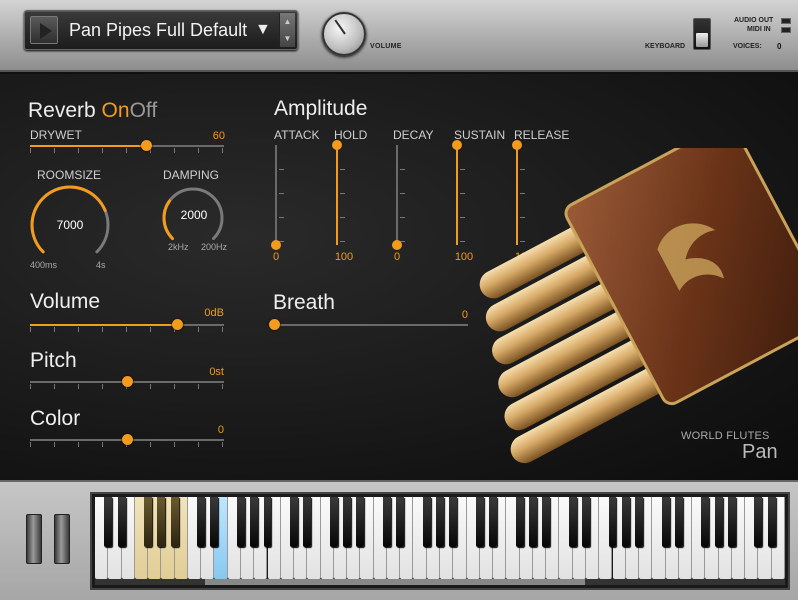 This screenshot has width=798, height=600. What do you see at coordinates (158, 30) in the screenshot?
I see `preset-name: Pan Pipes Full Default` at bounding box center [158, 30].